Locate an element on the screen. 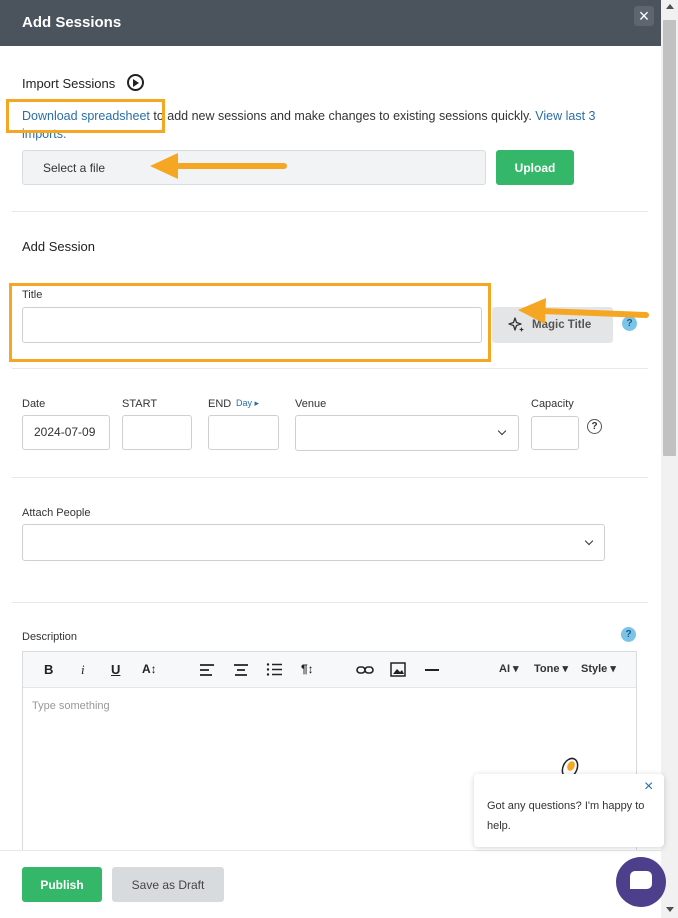 The width and height of the screenshot is (678, 918). bold-button: B is located at coordinates (48, 669).